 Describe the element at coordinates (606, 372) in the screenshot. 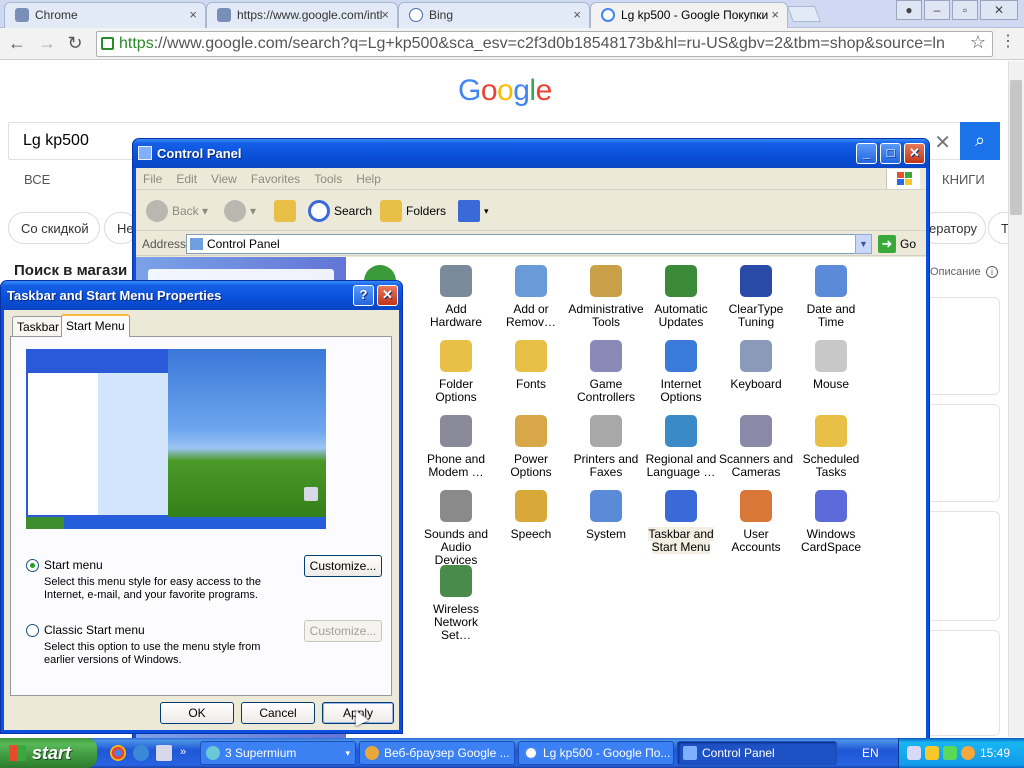

I see `control-panel-item: Game Controllers` at that location.